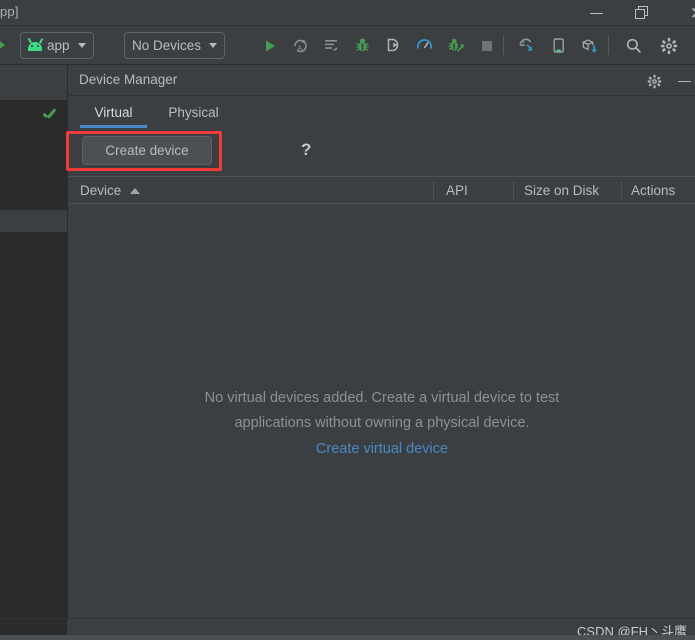  I want to click on search-icon, so click(633, 45).